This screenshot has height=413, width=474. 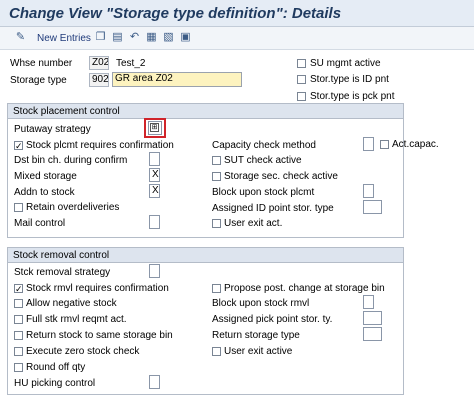 I want to click on whse-number-label: Whse number, so click(x=41, y=63).